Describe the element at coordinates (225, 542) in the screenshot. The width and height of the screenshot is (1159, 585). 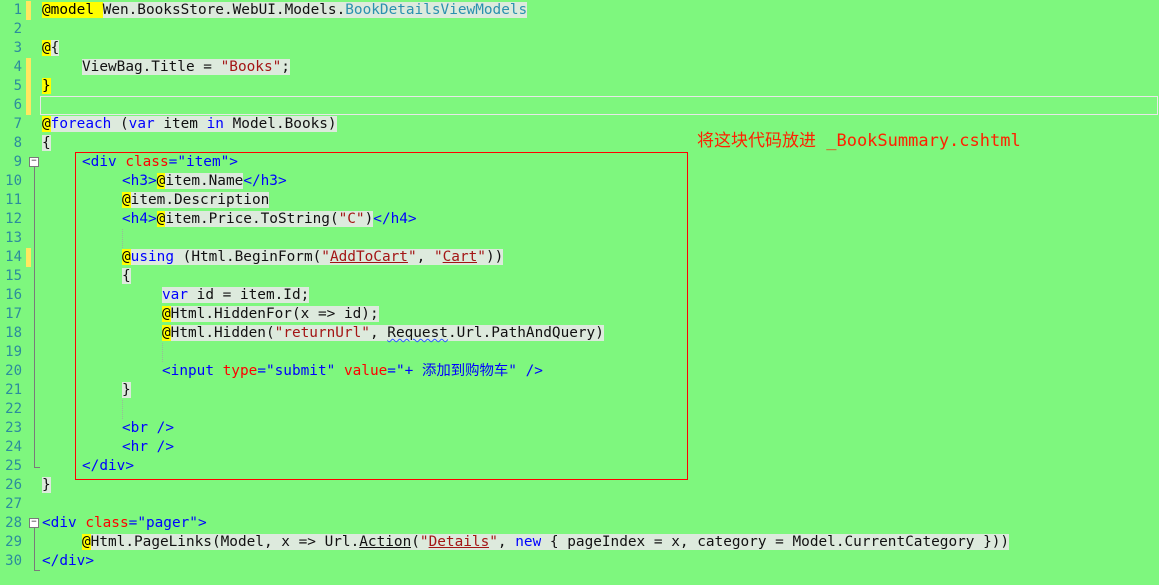
I see `code-text: Html.PageLinks(Model, x => Url.` at that location.